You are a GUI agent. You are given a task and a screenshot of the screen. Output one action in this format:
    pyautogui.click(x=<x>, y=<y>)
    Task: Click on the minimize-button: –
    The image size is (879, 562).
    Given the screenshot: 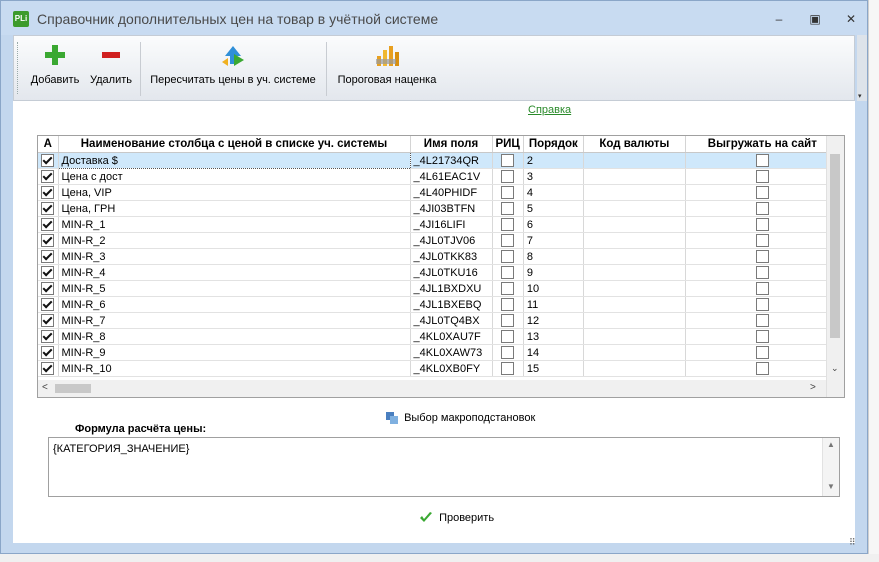 What is the action you would take?
    pyautogui.click(x=779, y=19)
    